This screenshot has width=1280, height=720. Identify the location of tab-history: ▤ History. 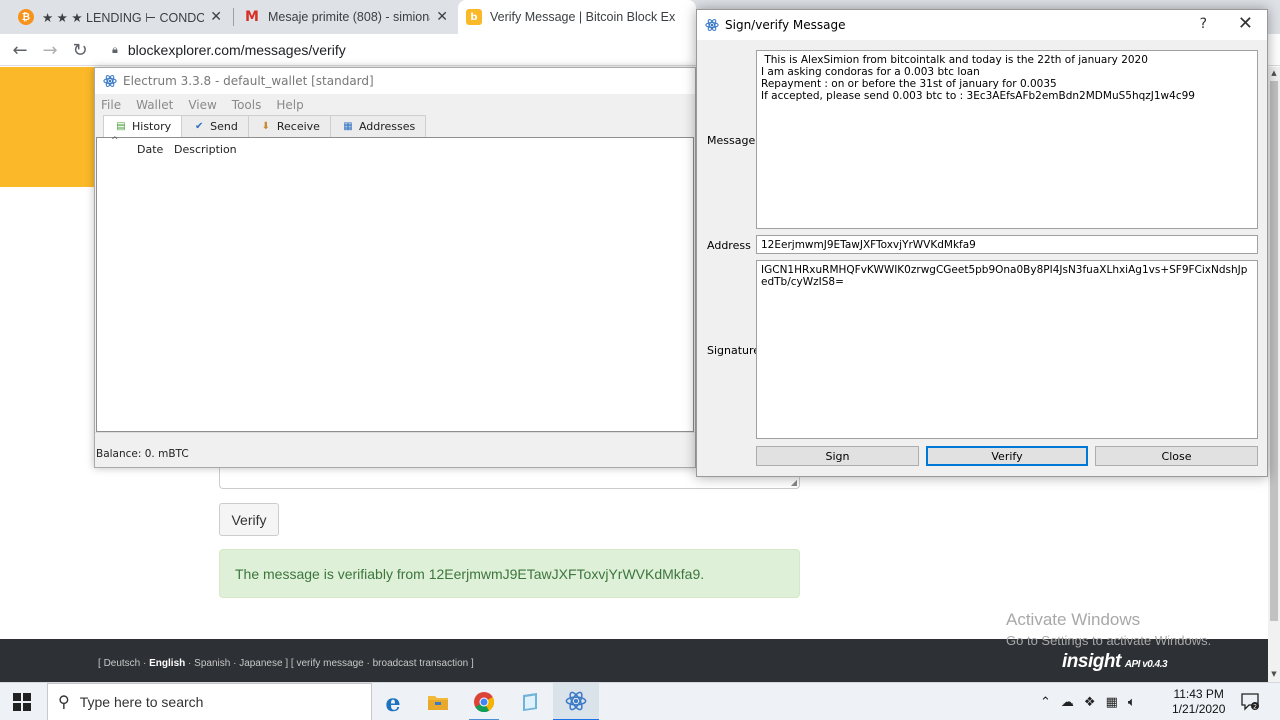
(143, 126).